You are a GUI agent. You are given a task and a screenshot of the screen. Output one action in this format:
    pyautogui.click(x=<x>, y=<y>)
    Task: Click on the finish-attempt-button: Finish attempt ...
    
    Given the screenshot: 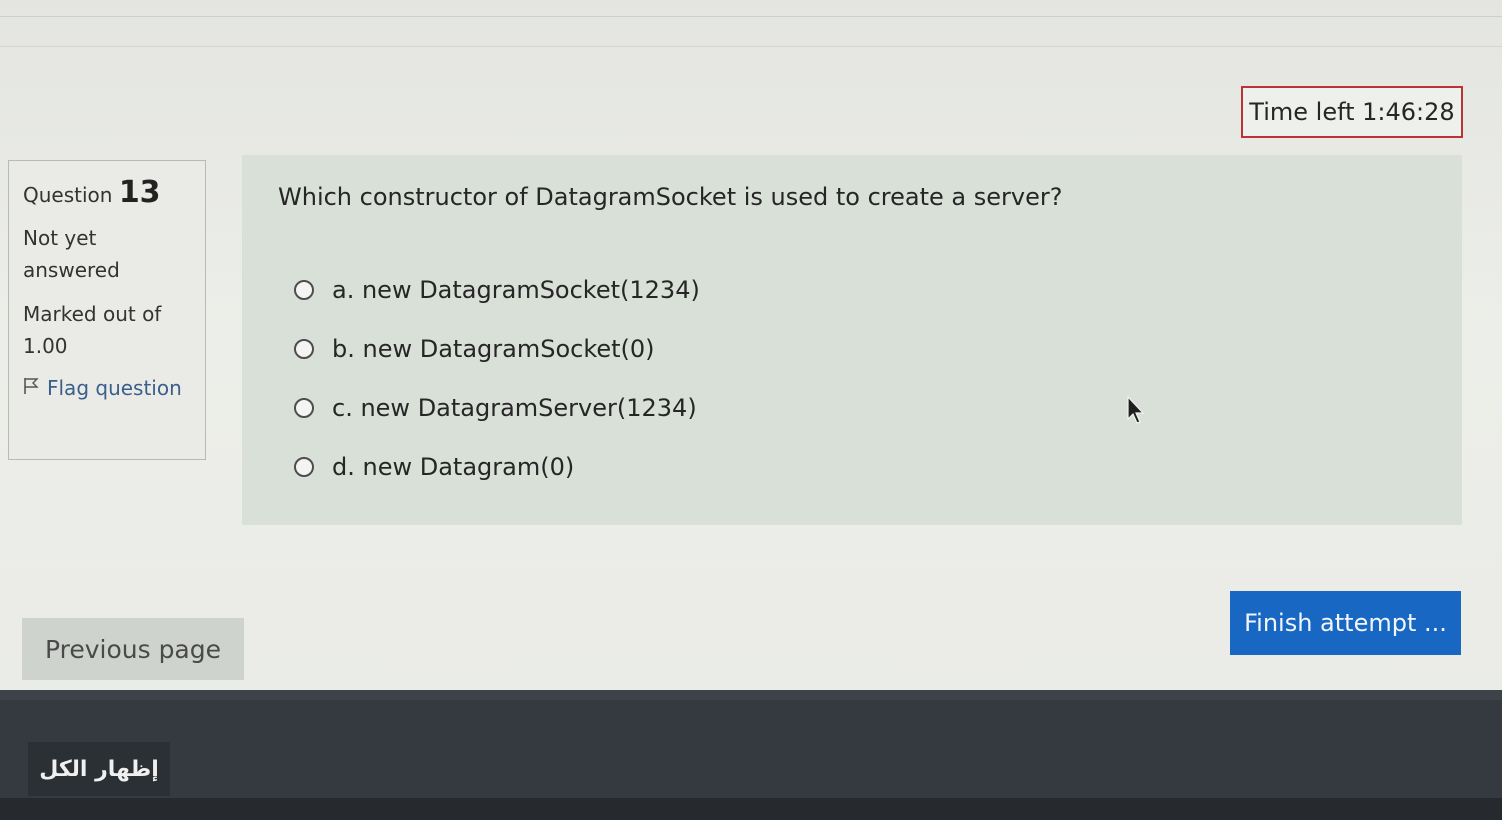 What is the action you would take?
    pyautogui.click(x=1345, y=623)
    